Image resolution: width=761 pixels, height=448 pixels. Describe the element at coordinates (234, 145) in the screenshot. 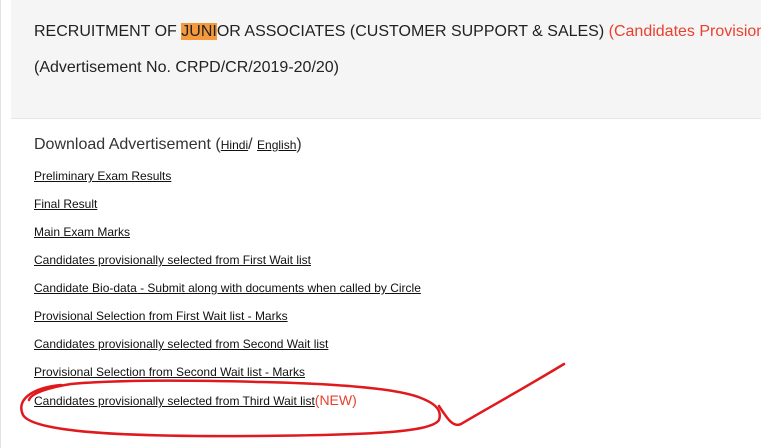

I see `hindi-link: Hindi` at that location.